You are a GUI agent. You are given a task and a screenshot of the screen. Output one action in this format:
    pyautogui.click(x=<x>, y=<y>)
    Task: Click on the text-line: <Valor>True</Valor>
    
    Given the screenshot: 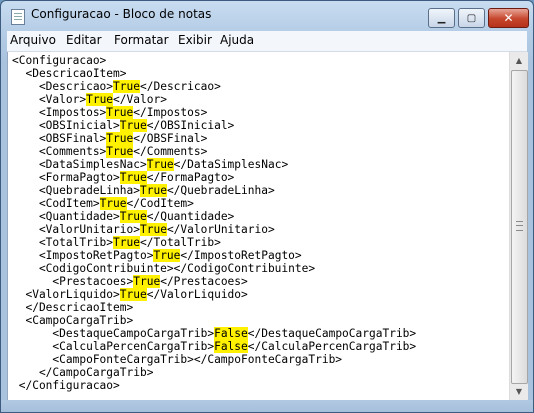 What is the action you would take?
    pyautogui.click(x=214, y=99)
    